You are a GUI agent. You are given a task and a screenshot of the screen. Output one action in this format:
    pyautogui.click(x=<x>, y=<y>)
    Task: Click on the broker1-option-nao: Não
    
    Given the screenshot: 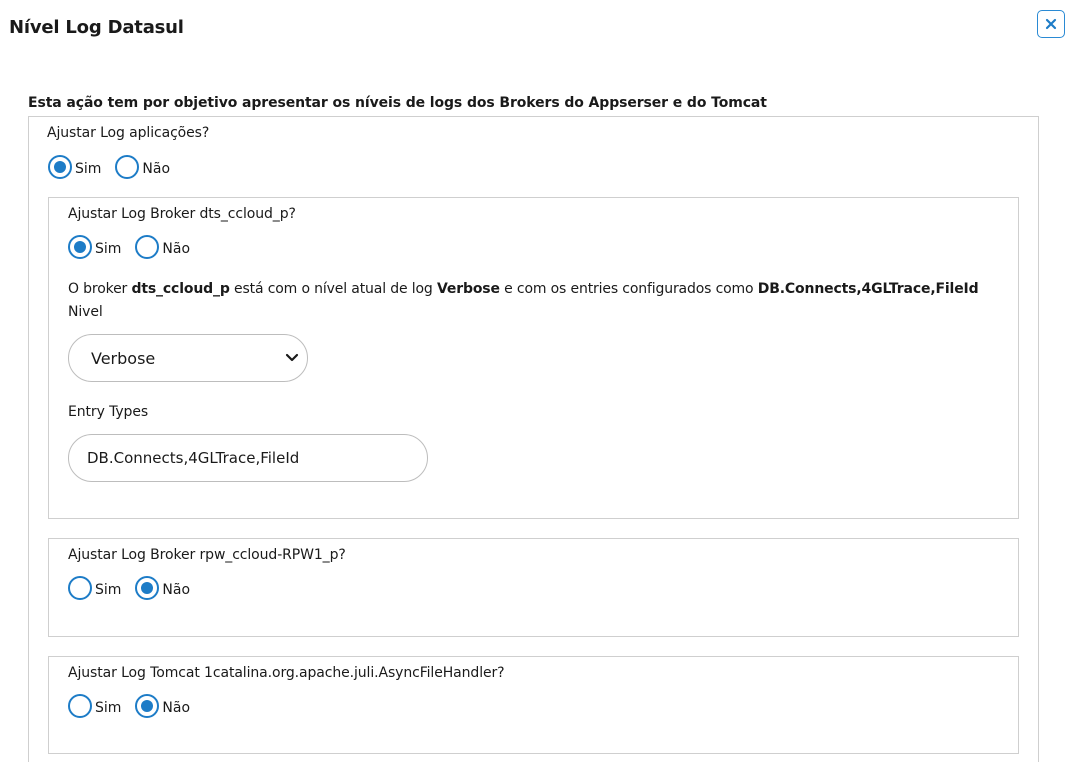 What is the action you would take?
    pyautogui.click(x=162, y=247)
    